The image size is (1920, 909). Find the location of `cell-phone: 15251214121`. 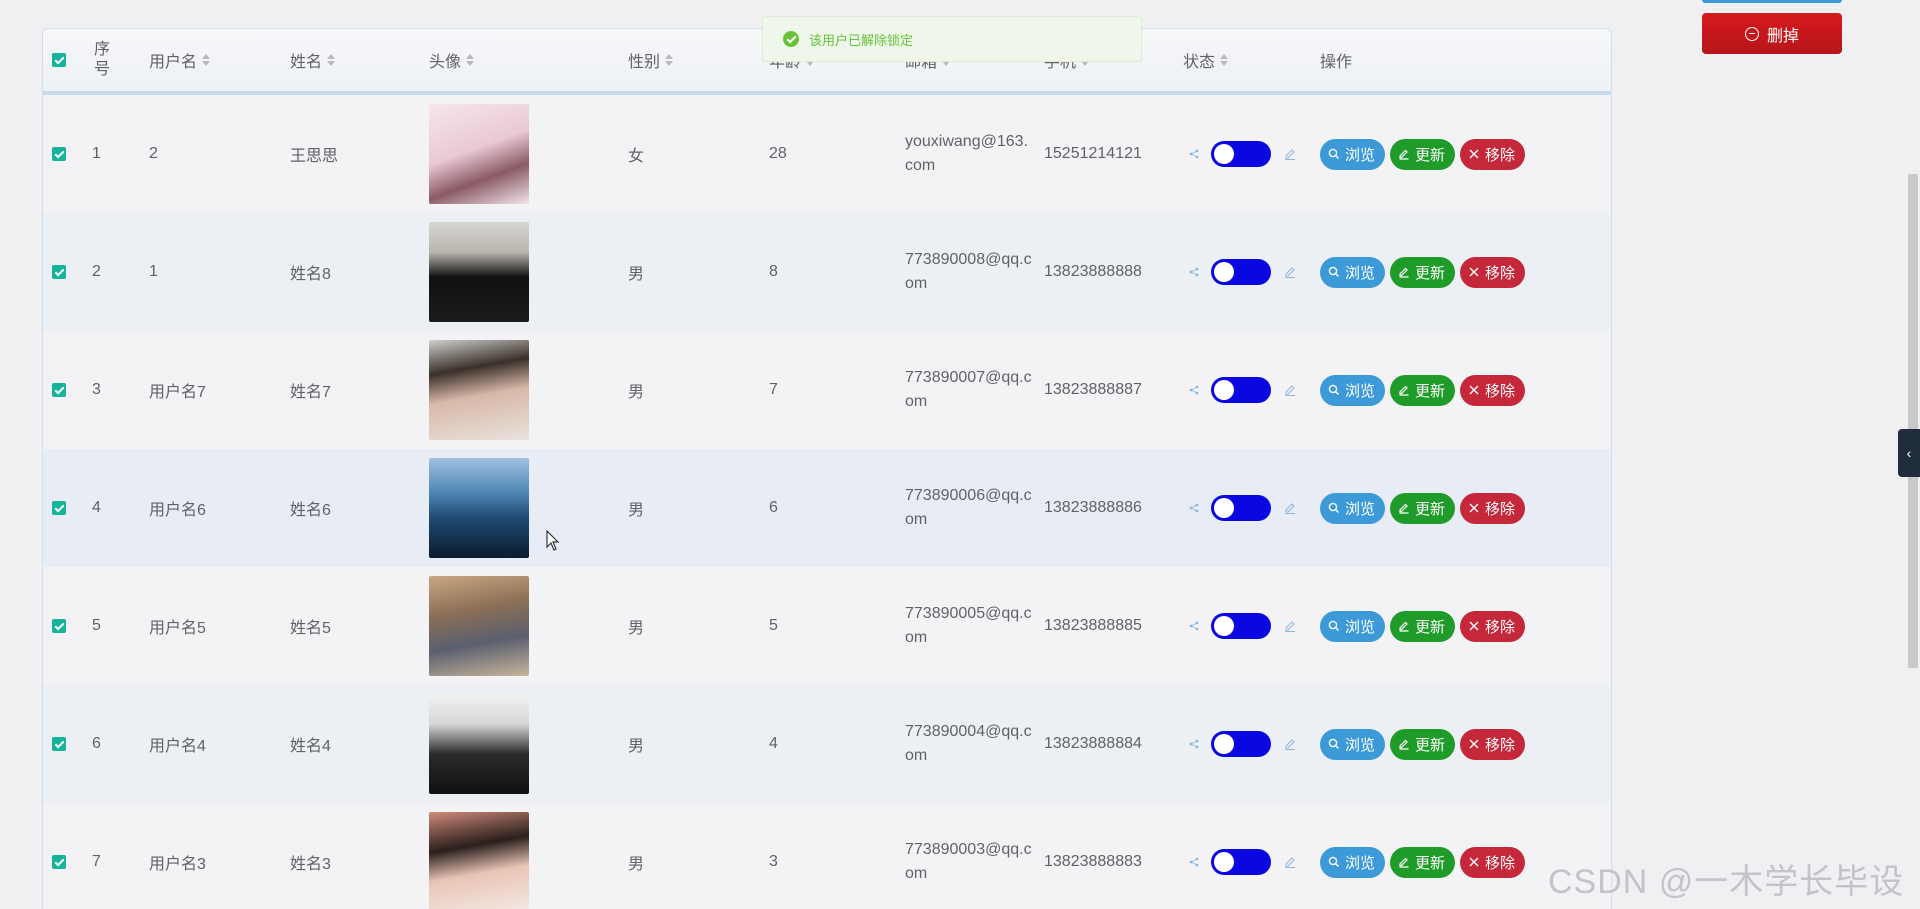

cell-phone: 15251214121 is located at coordinates (1113, 154).